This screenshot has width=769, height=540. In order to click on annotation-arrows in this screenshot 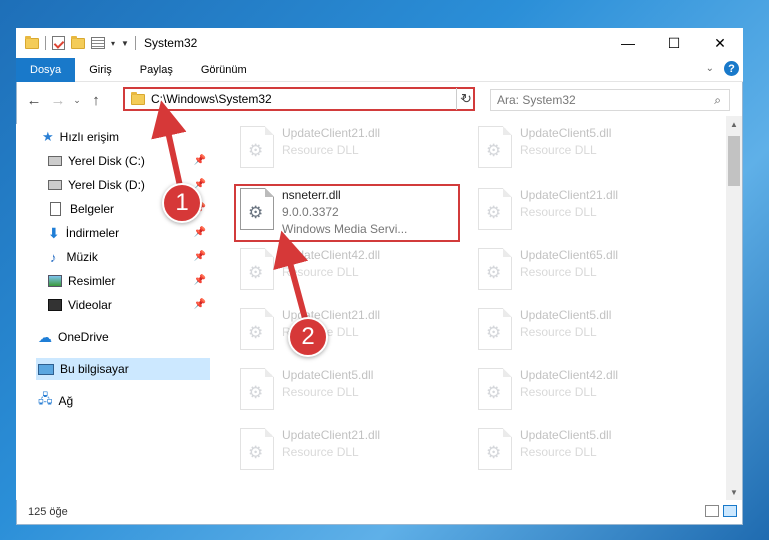, I will do `click(230, 212)`.